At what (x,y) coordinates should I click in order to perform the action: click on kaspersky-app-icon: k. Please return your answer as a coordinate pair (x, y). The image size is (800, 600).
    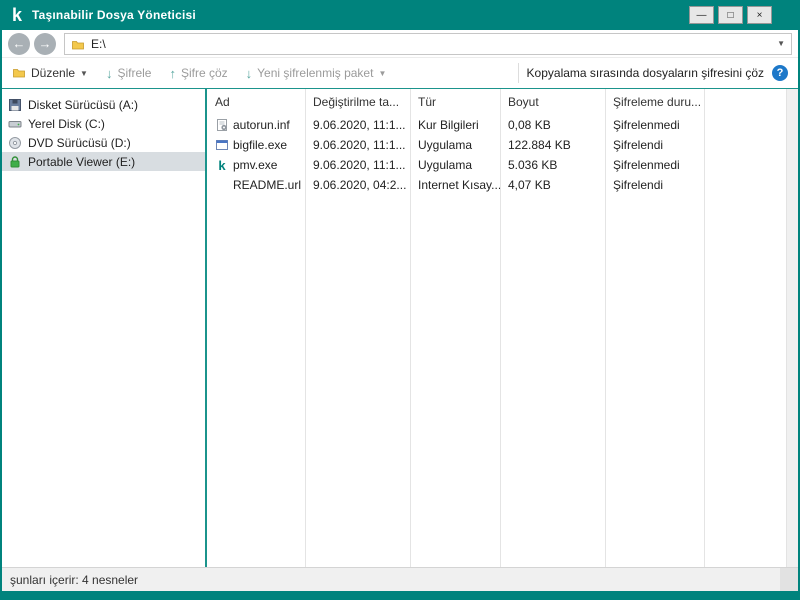
    Looking at the image, I should click on (222, 165).